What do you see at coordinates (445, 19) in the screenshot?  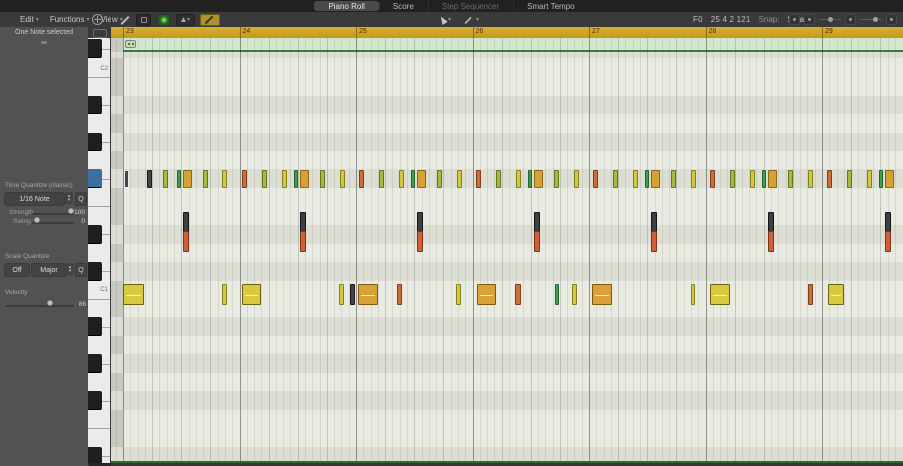 I see `left-click-tool-menu: ▾` at bounding box center [445, 19].